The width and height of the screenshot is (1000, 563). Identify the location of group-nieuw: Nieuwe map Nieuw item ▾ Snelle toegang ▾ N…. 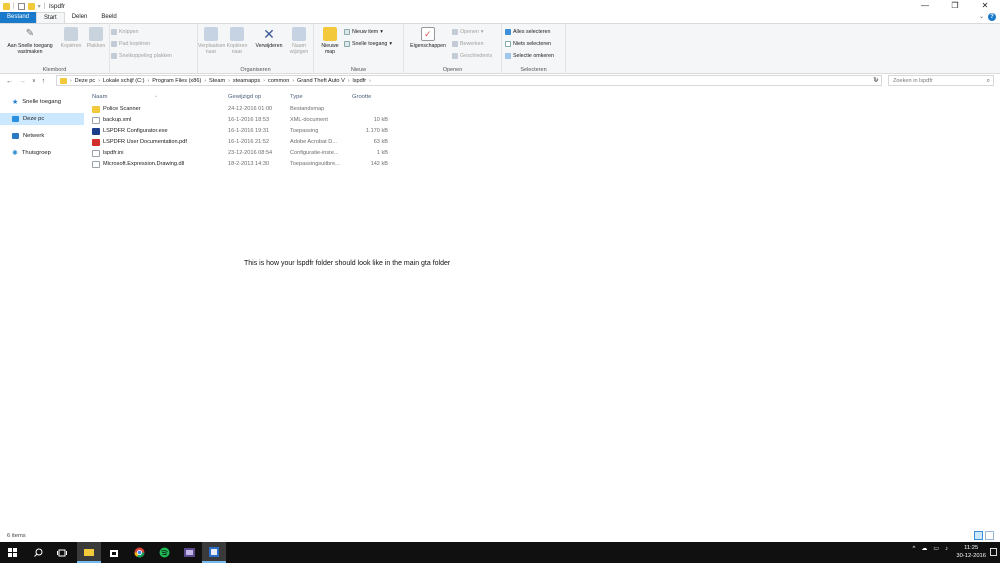
(359, 49).